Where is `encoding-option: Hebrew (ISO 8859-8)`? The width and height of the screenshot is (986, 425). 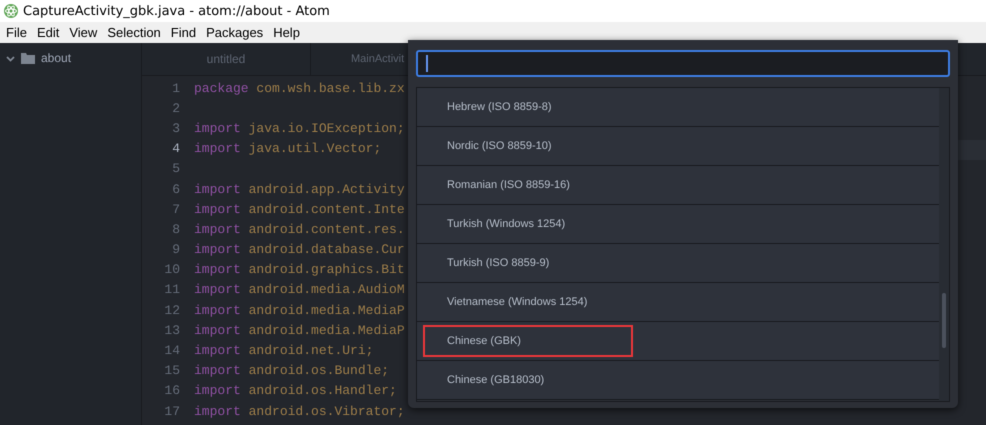 encoding-option: Hebrew (ISO 8859-8) is located at coordinates (678, 107).